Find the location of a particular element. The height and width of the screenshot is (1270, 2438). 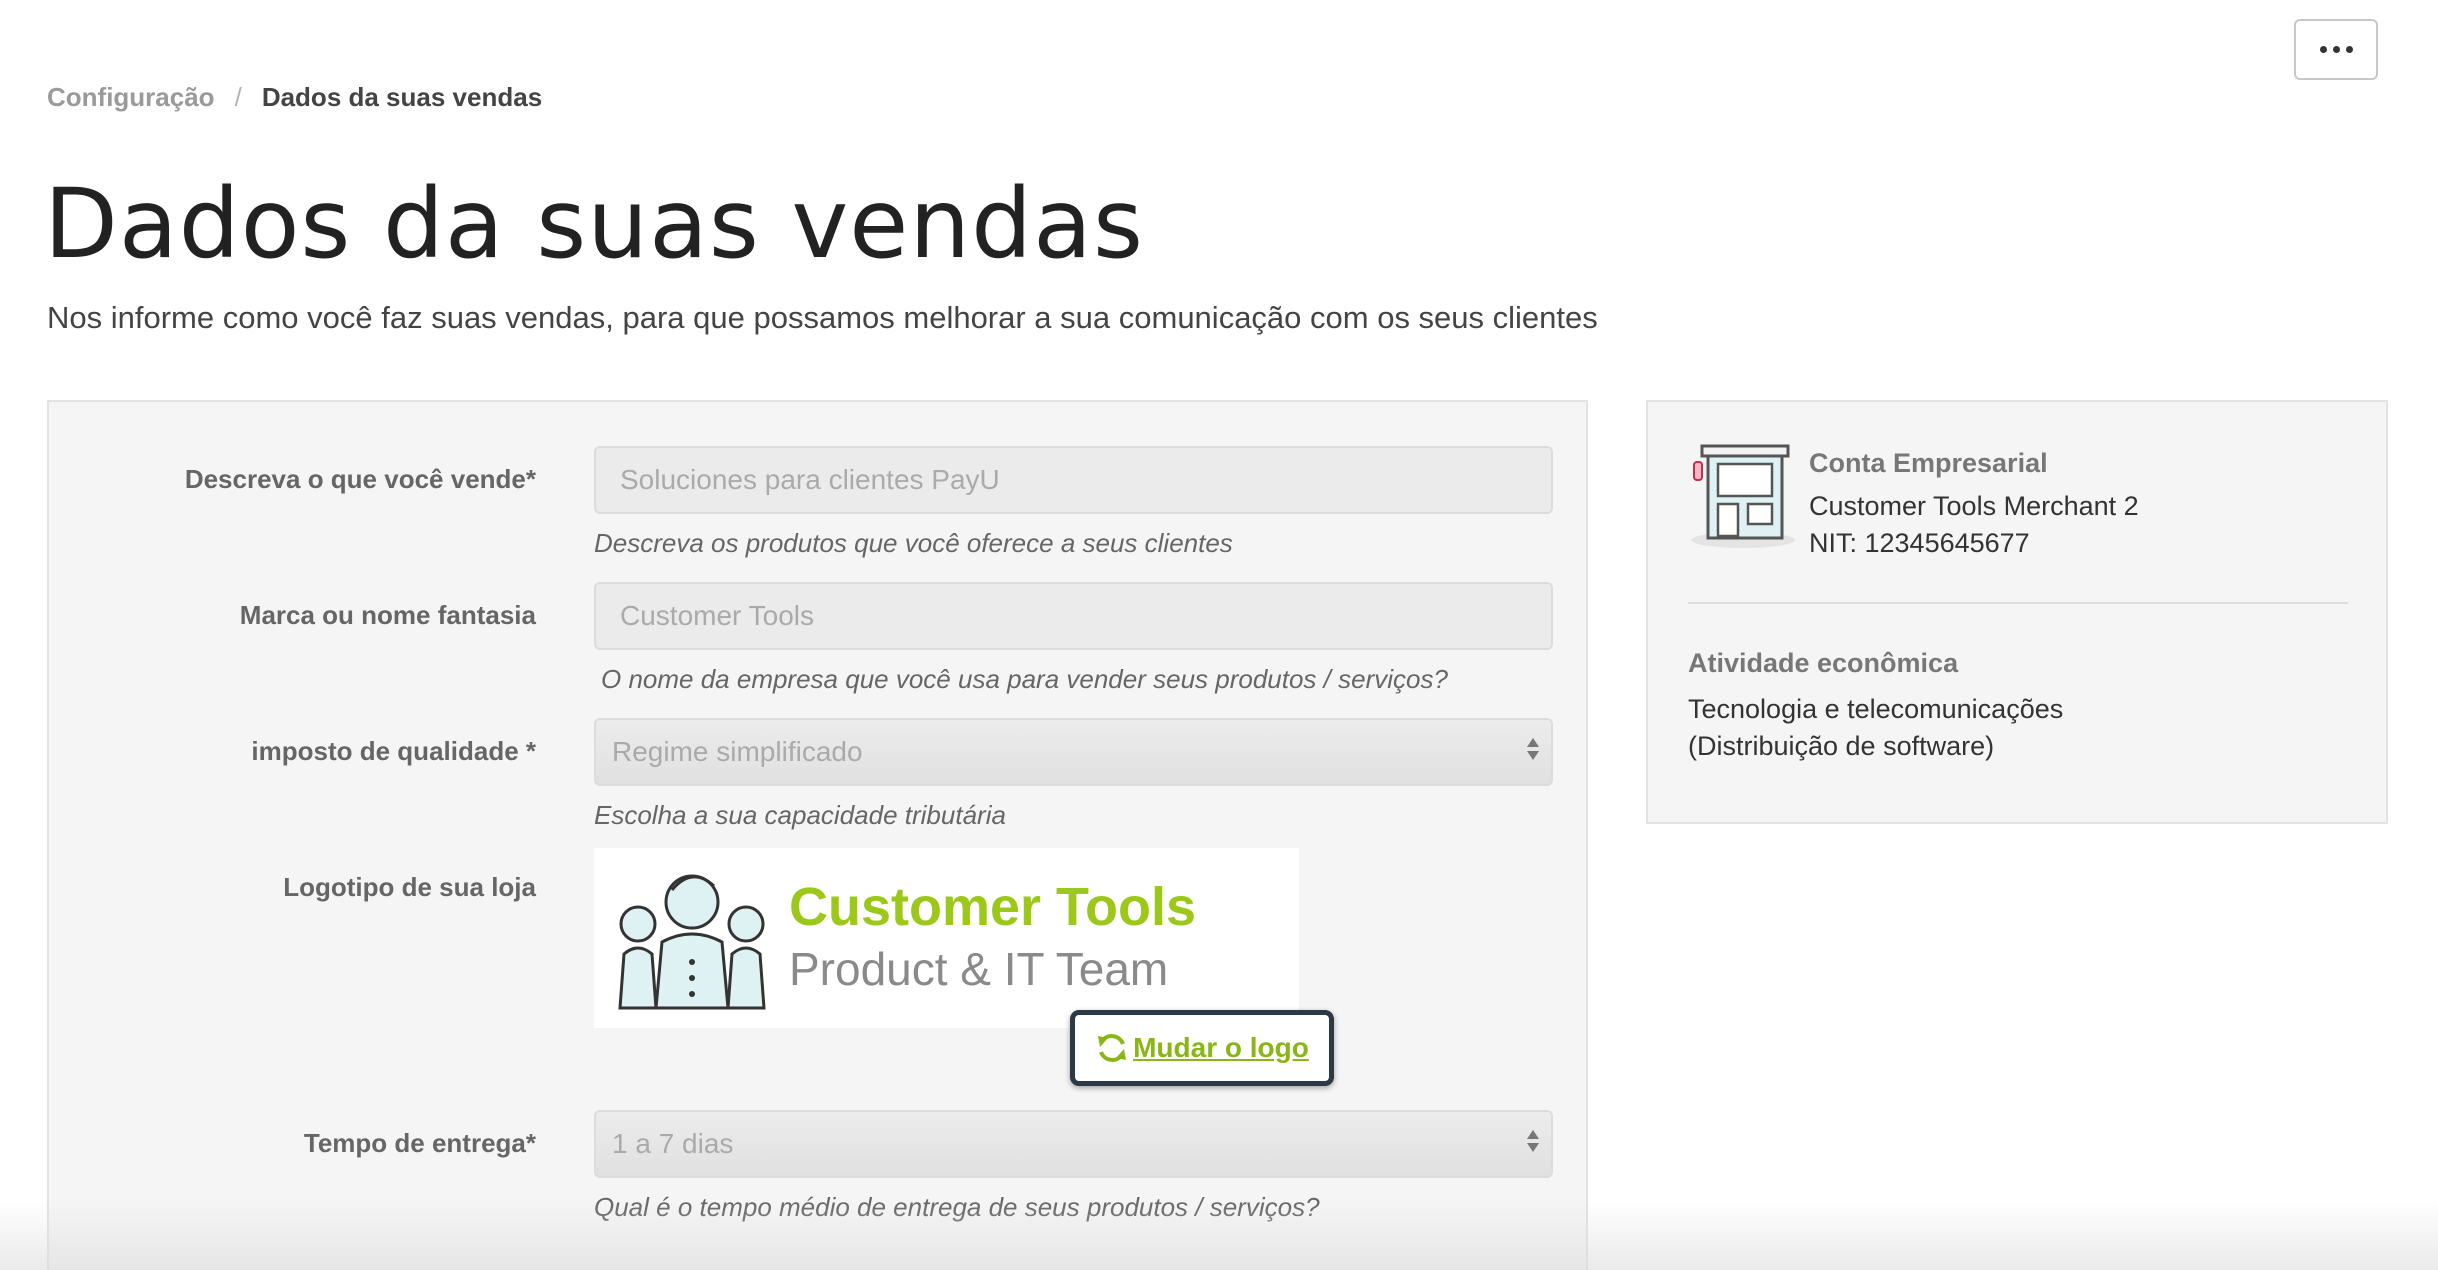

breadcrumb-link-configuracao: Configuração is located at coordinates (131, 97).